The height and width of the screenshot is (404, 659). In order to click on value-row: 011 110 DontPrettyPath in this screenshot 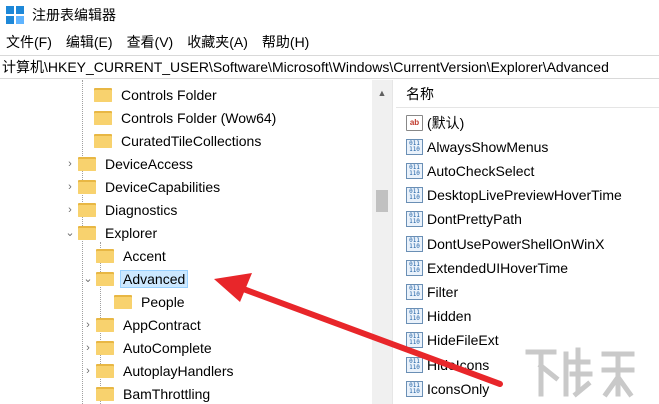, I will do `click(464, 219)`.